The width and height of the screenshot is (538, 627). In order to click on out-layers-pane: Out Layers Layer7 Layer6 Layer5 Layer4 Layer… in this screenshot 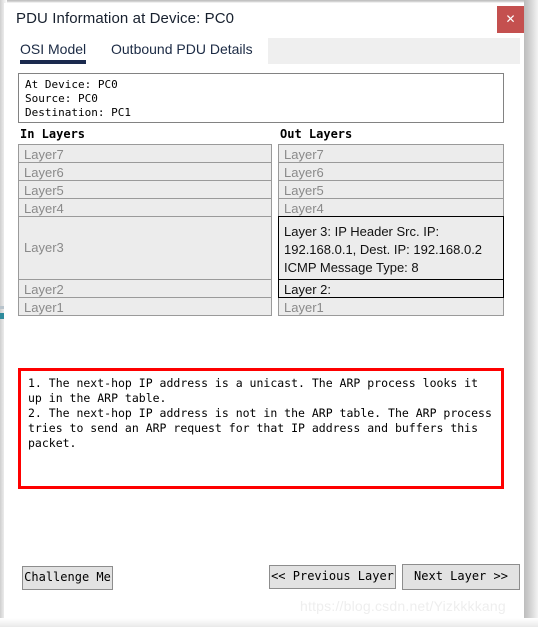, I will do `click(391, 221)`.